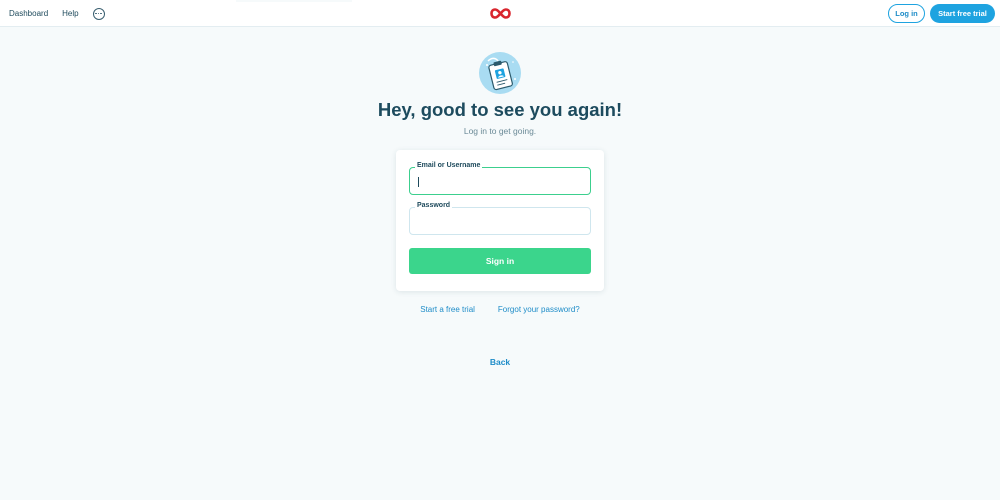  What do you see at coordinates (447, 309) in the screenshot?
I see `start-free-trial-link: Start a free trial` at bounding box center [447, 309].